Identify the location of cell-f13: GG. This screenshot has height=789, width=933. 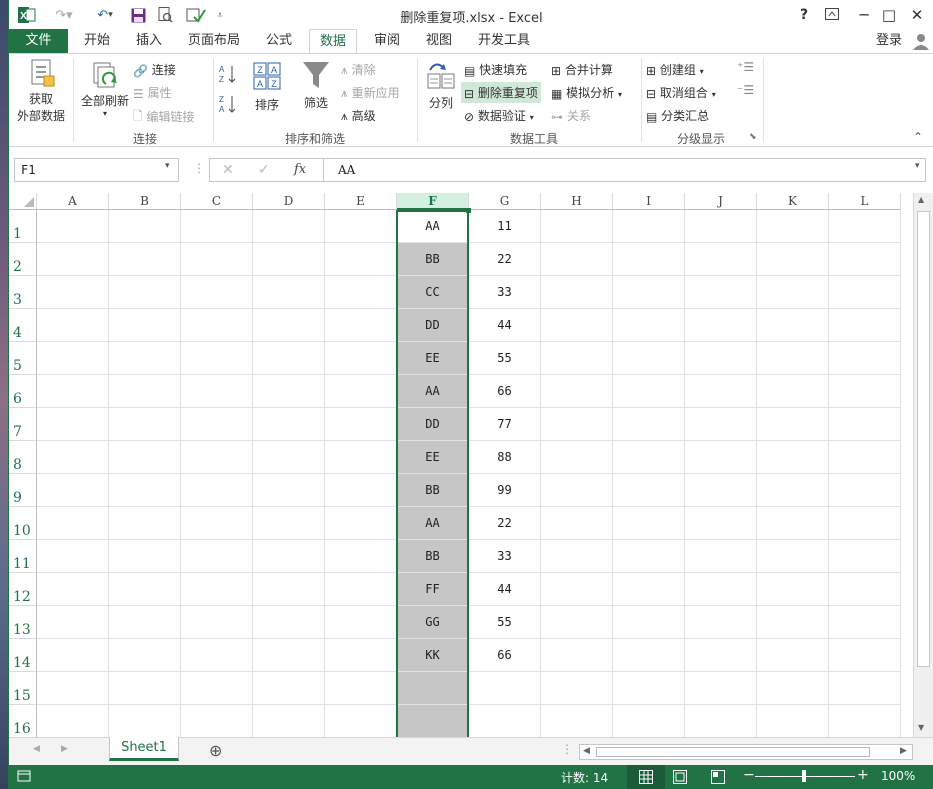
(433, 622).